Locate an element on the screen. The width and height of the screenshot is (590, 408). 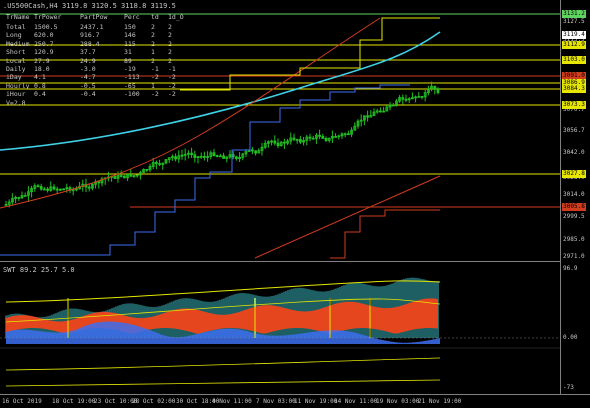
table-cell: 250.7 is located at coordinates (44, 43).